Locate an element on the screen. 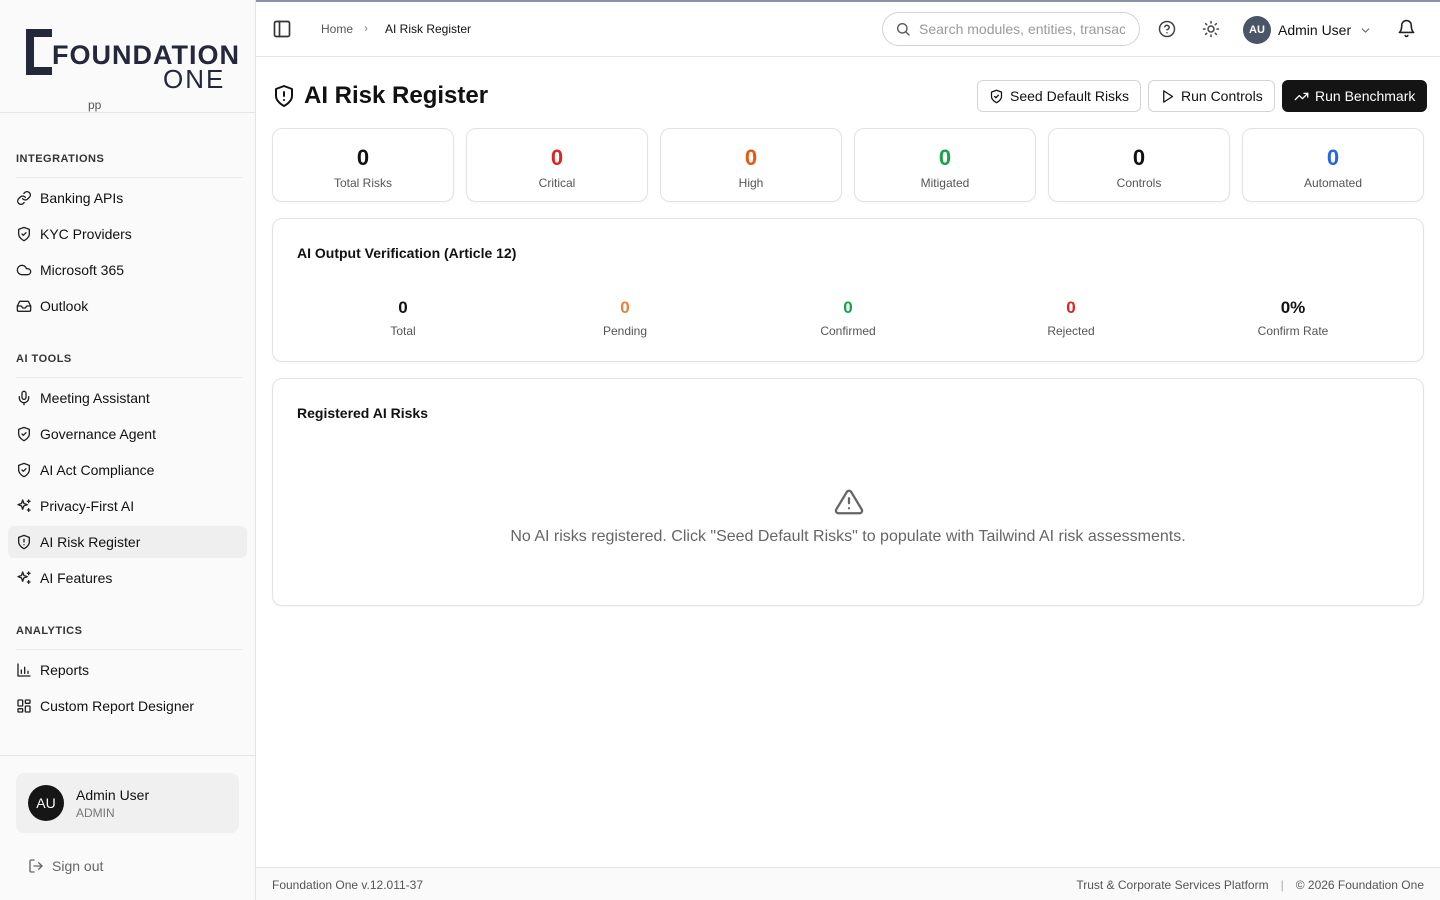 The width and height of the screenshot is (1440, 900). verification-stat-pending: 0 Pending is located at coordinates (625, 318).